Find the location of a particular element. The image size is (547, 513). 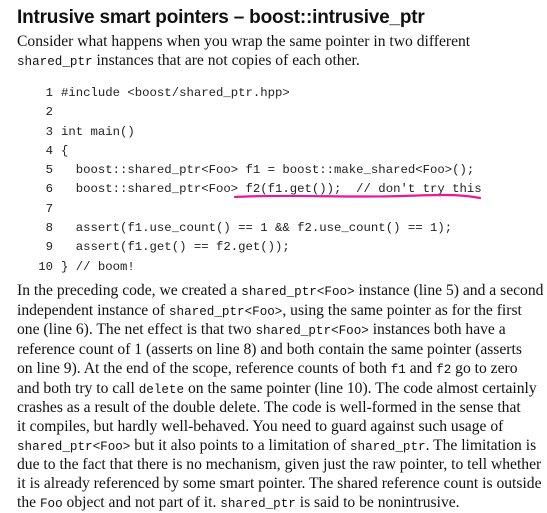

text: and both try to call is located at coordinates (78, 388).